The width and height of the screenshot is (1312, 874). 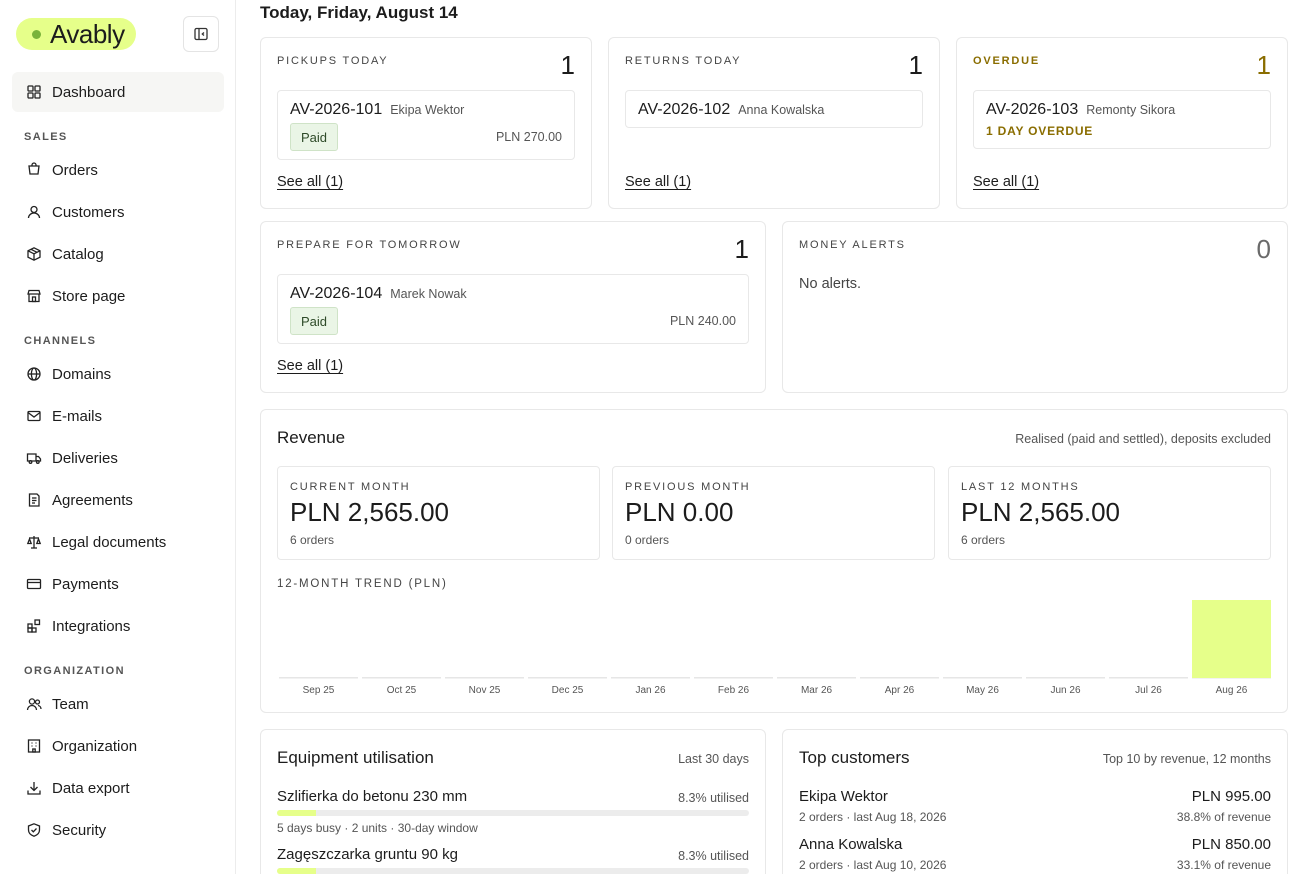 What do you see at coordinates (781, 110) in the screenshot?
I see `order-customer: Anna Kowalska` at bounding box center [781, 110].